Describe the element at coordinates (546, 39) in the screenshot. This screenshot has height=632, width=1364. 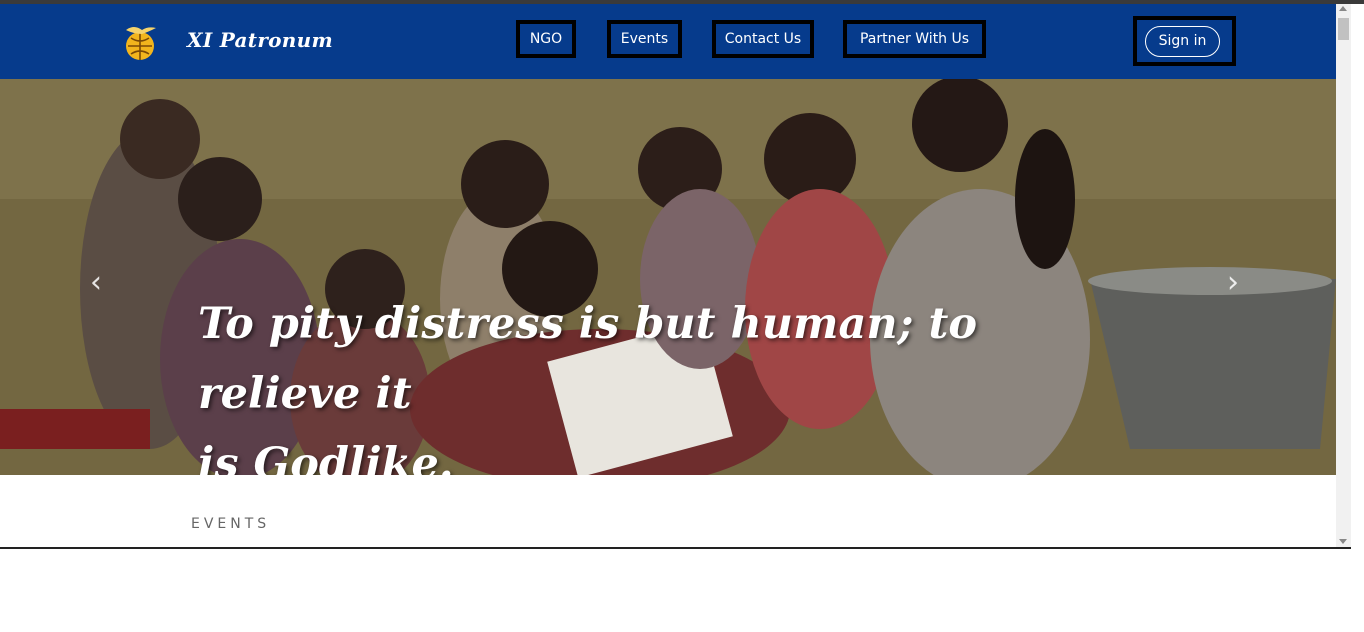
I see `nav-ngo: NGO` at that location.